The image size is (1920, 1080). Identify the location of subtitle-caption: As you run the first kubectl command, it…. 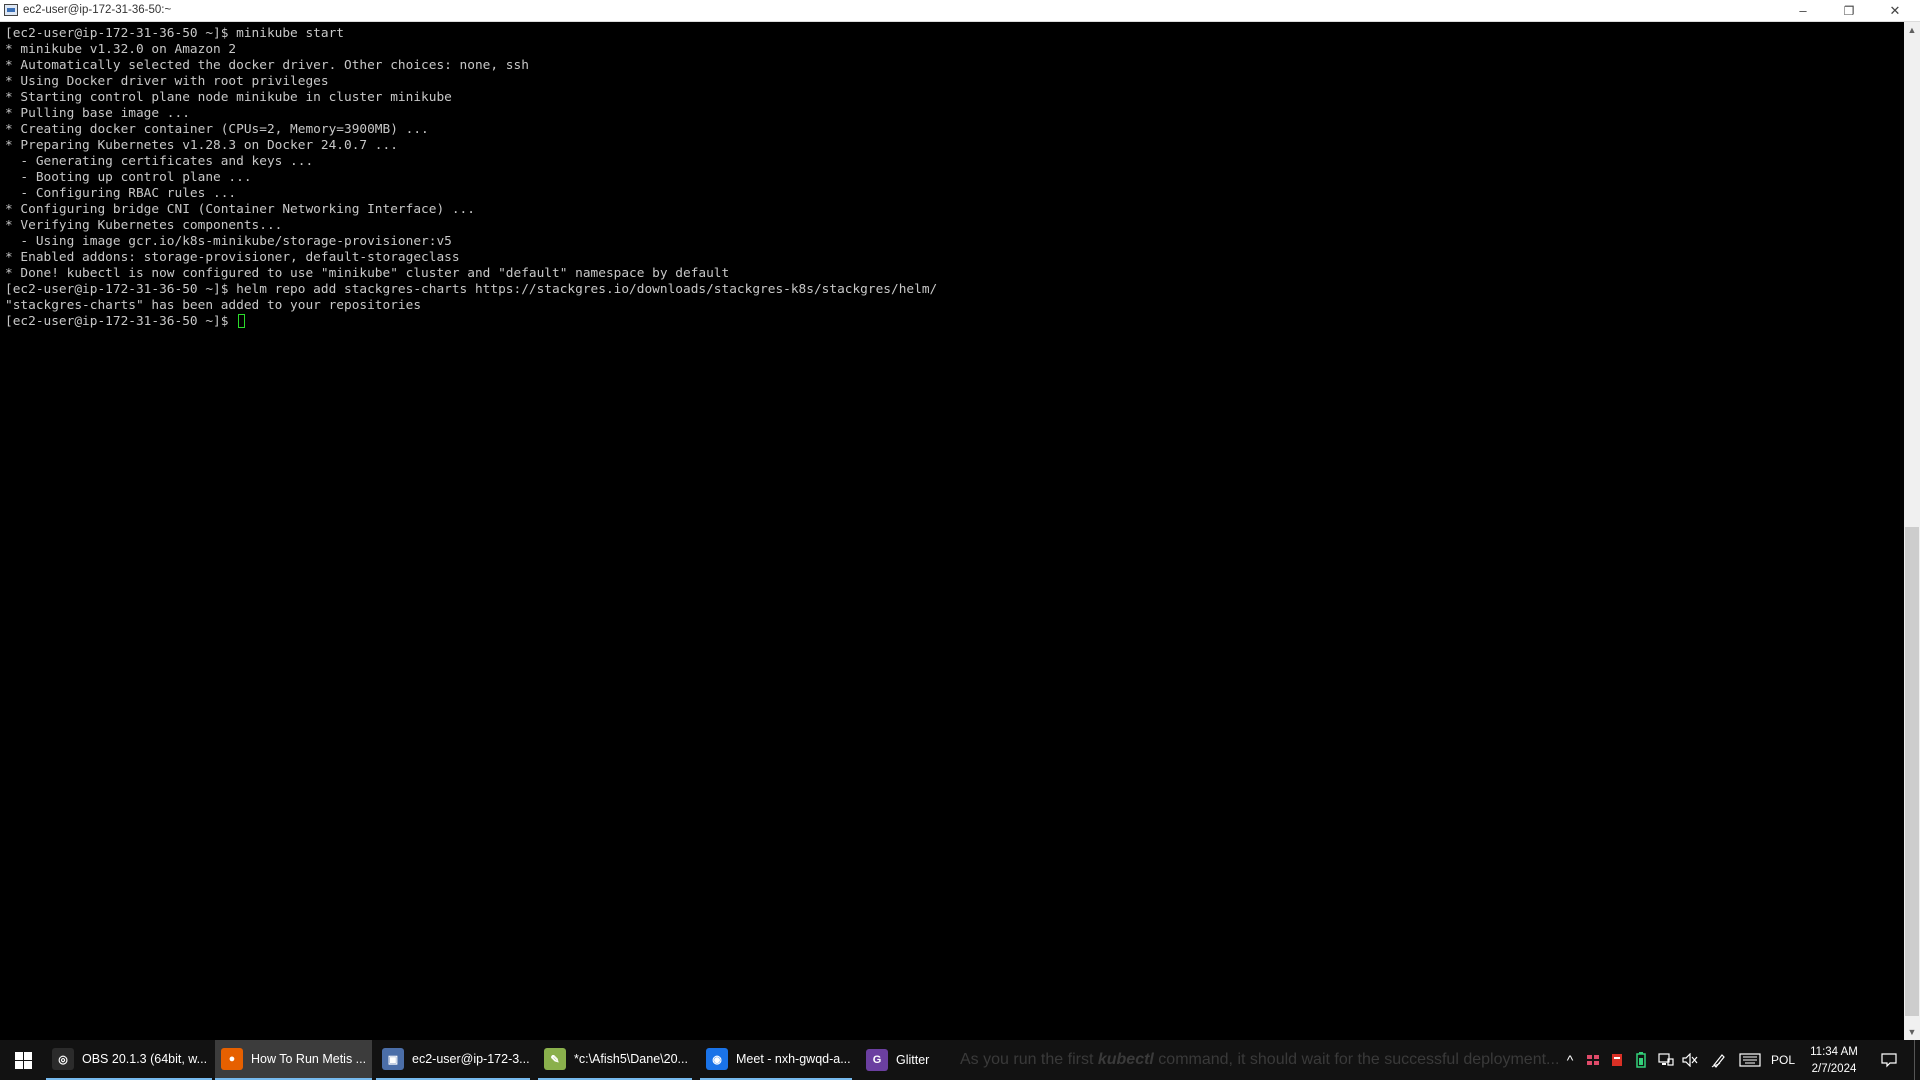
(1260, 1059).